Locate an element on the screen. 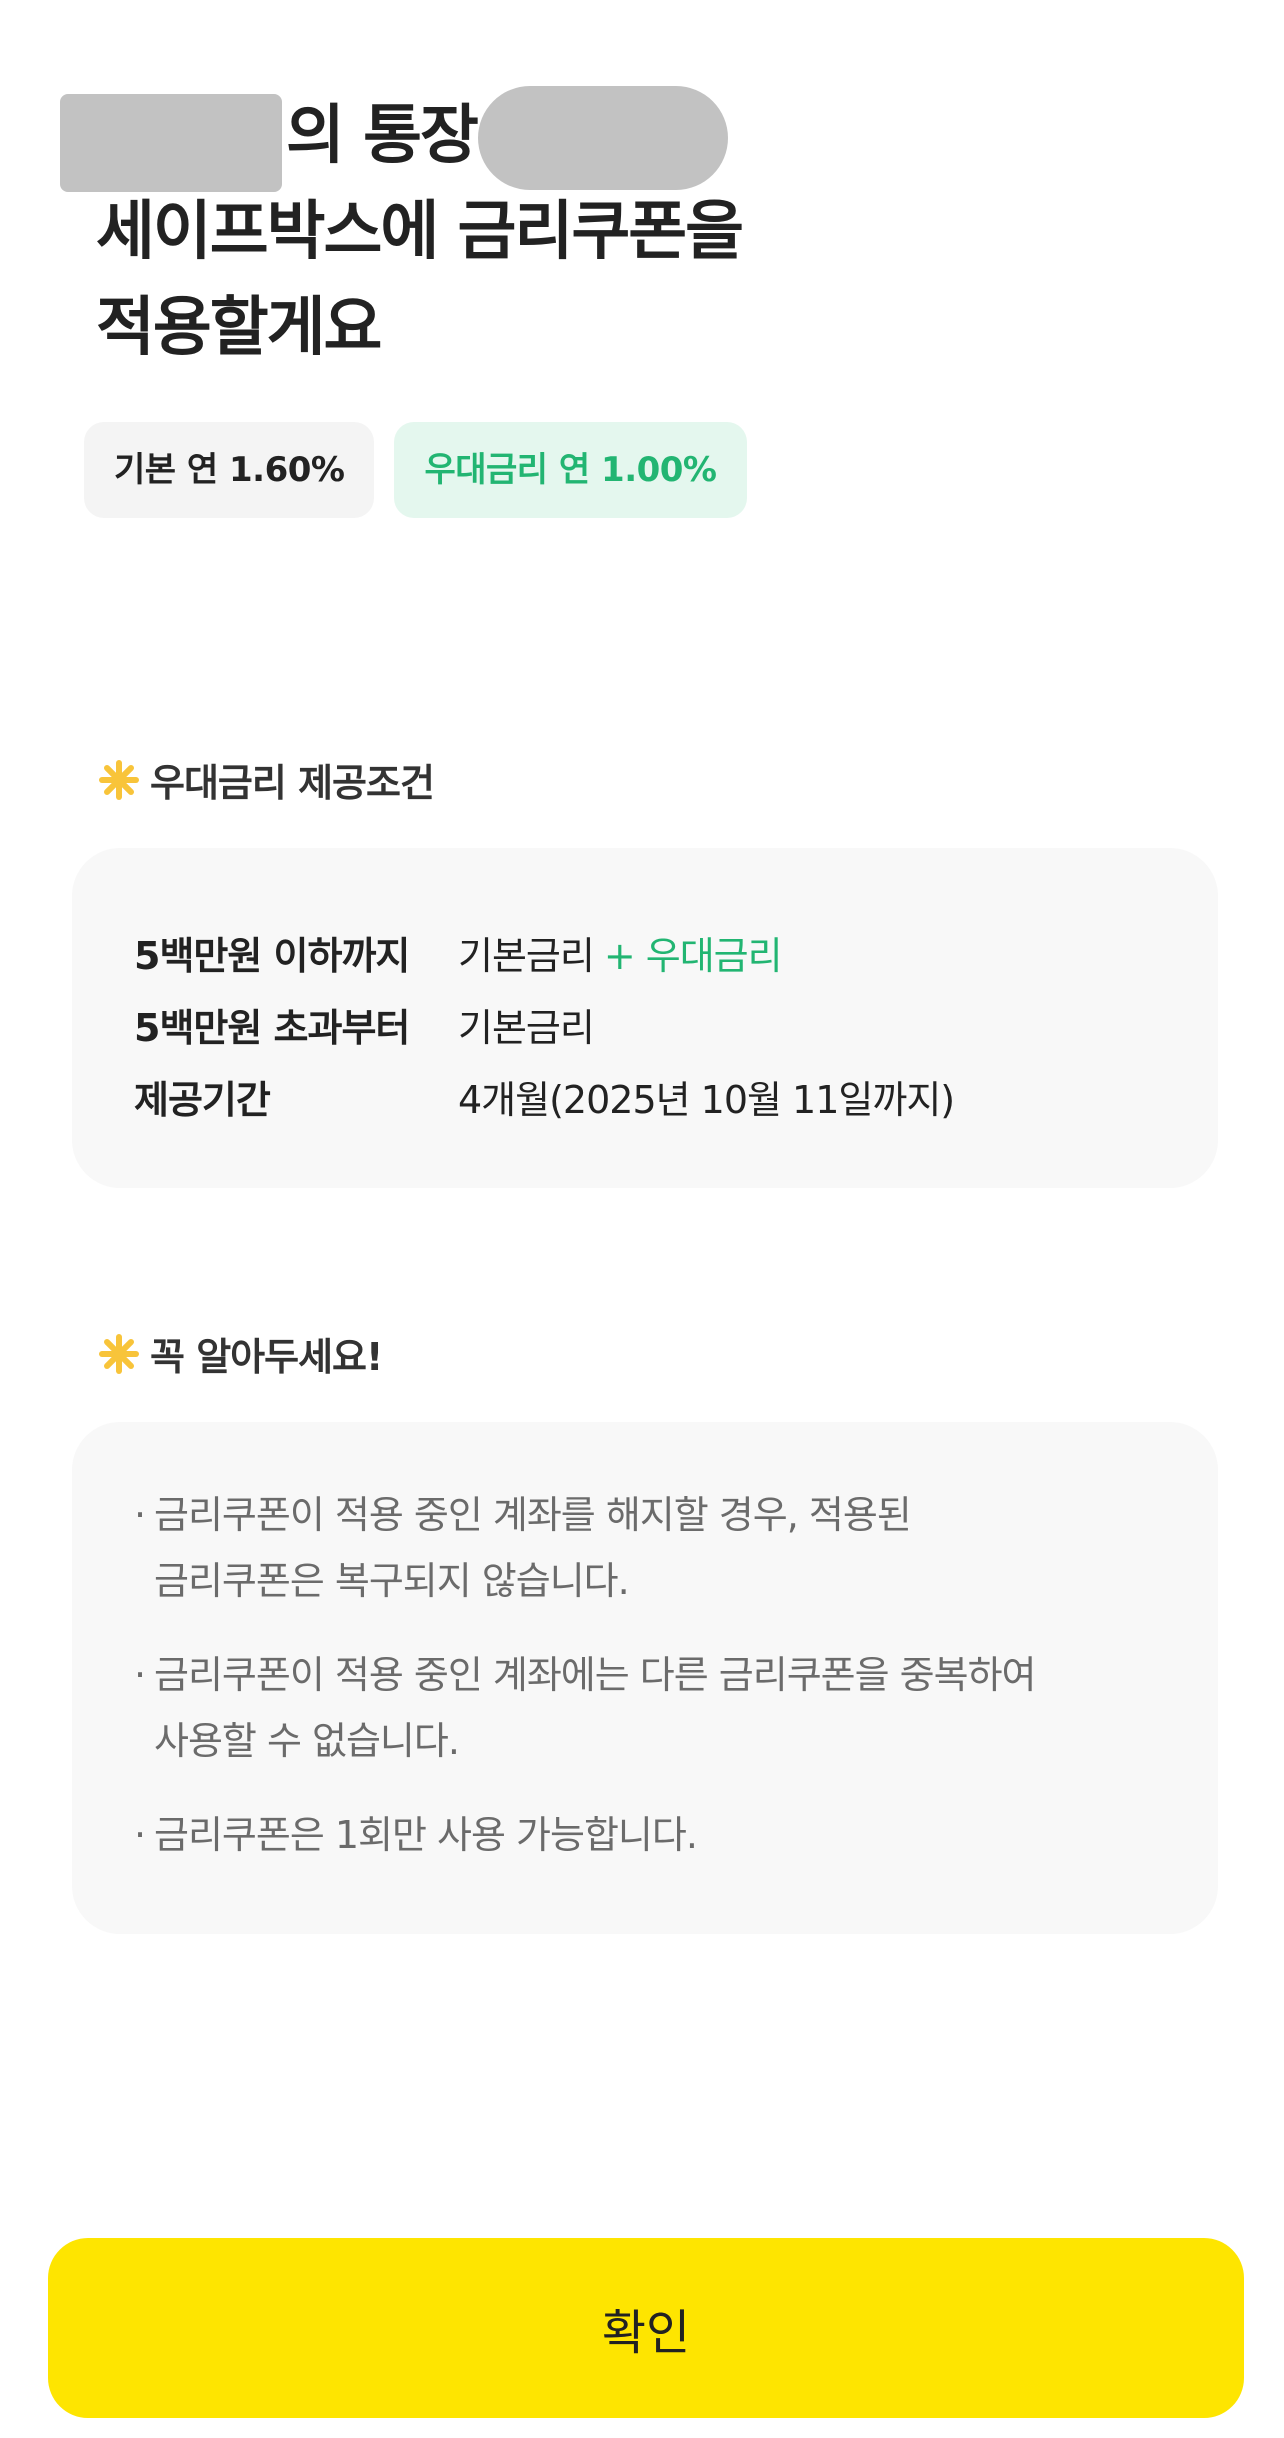 This screenshot has height=2438, width=1284. base-rate-badge: 기본 연 1.60% is located at coordinates (229, 470).